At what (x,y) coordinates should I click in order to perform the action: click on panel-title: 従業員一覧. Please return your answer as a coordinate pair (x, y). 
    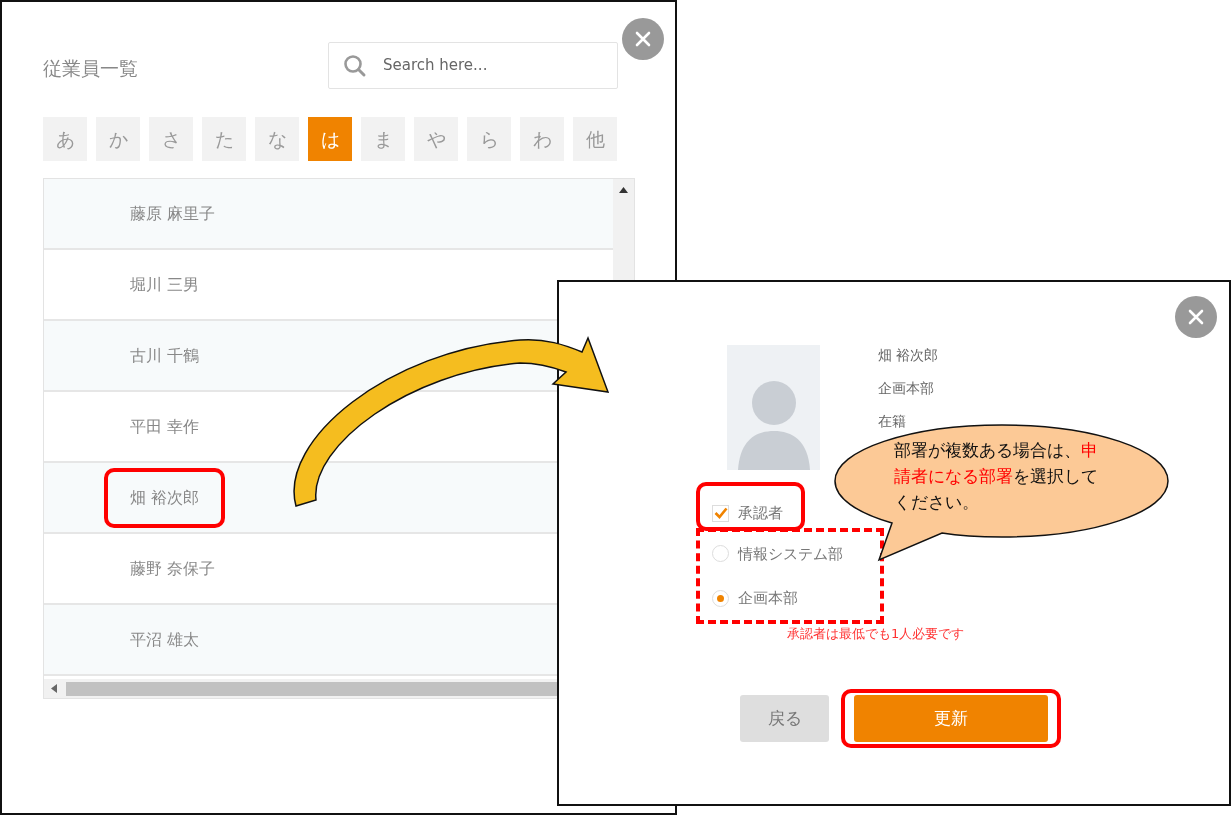
    Looking at the image, I should click on (90, 68).